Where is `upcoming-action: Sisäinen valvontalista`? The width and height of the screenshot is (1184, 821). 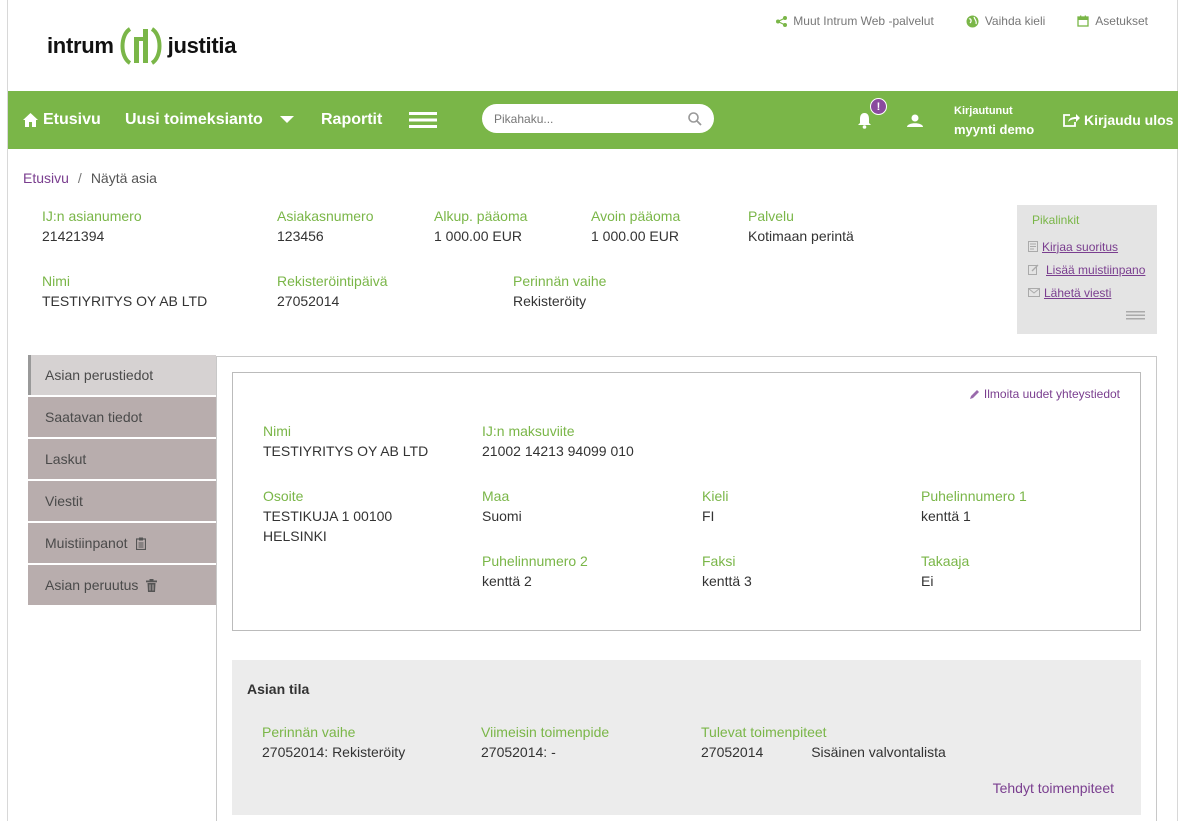
upcoming-action: Sisäinen valvontalista is located at coordinates (878, 752).